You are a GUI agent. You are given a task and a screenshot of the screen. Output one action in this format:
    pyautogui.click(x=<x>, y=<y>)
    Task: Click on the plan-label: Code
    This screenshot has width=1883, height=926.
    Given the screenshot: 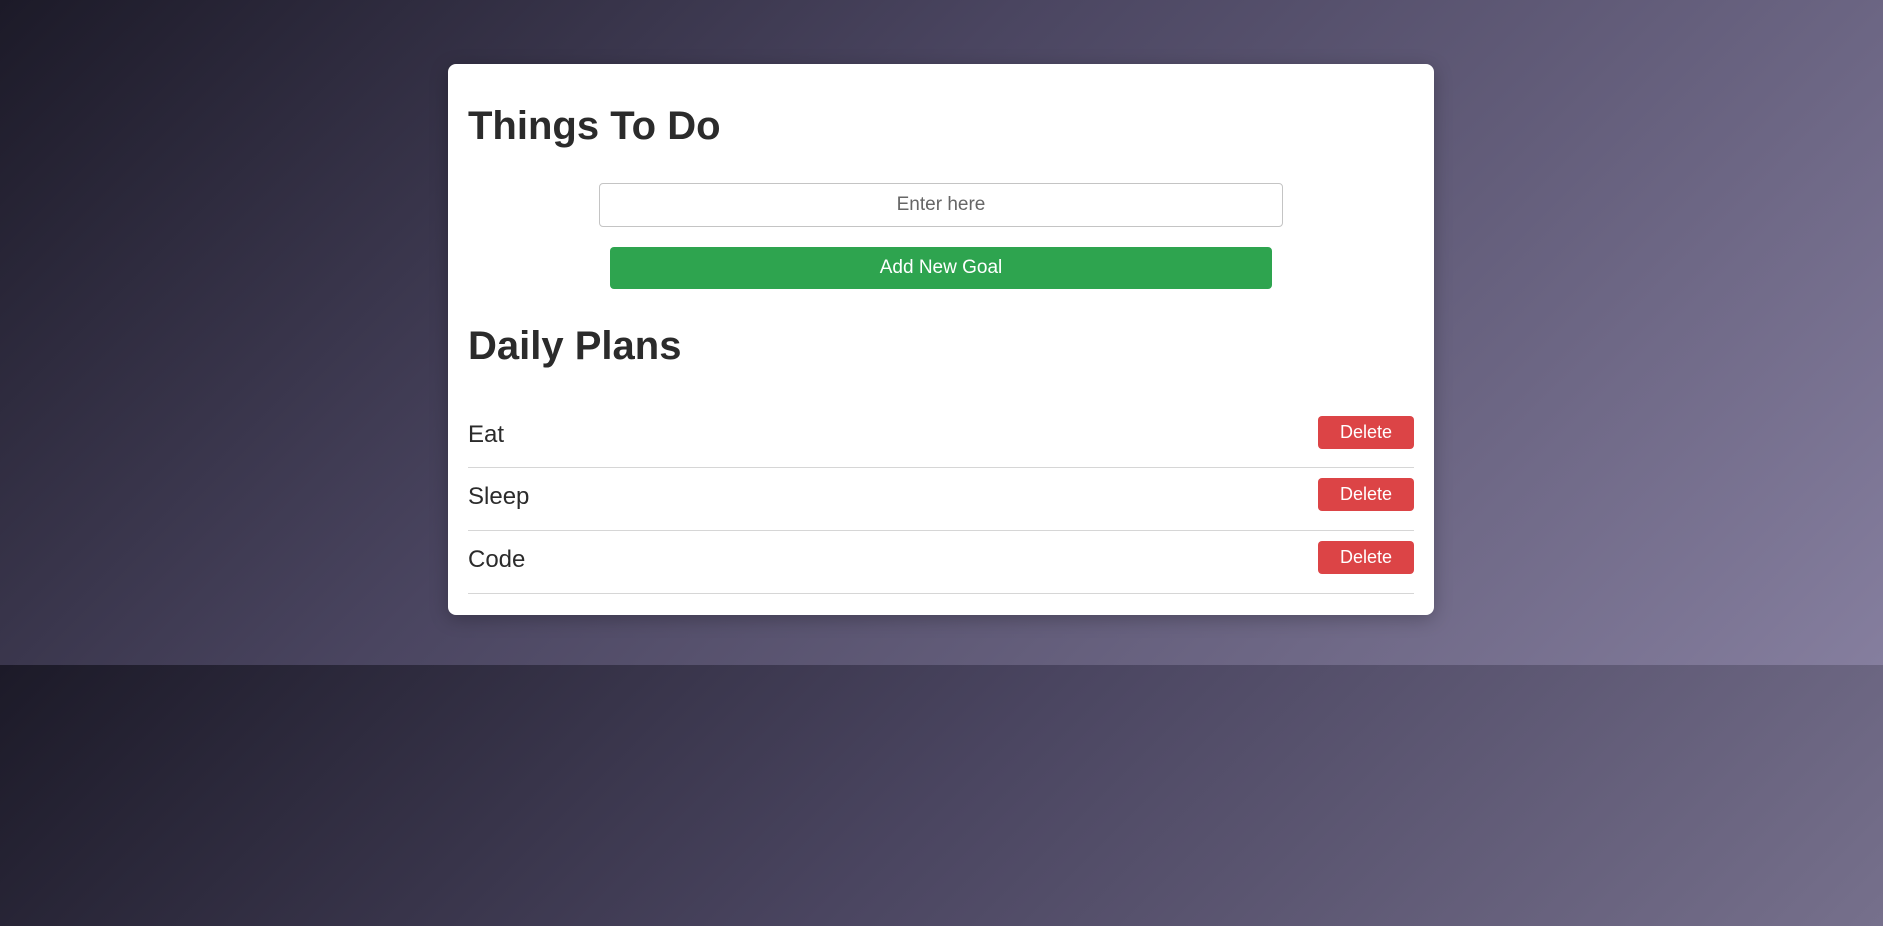 What is the action you would take?
    pyautogui.click(x=497, y=559)
    